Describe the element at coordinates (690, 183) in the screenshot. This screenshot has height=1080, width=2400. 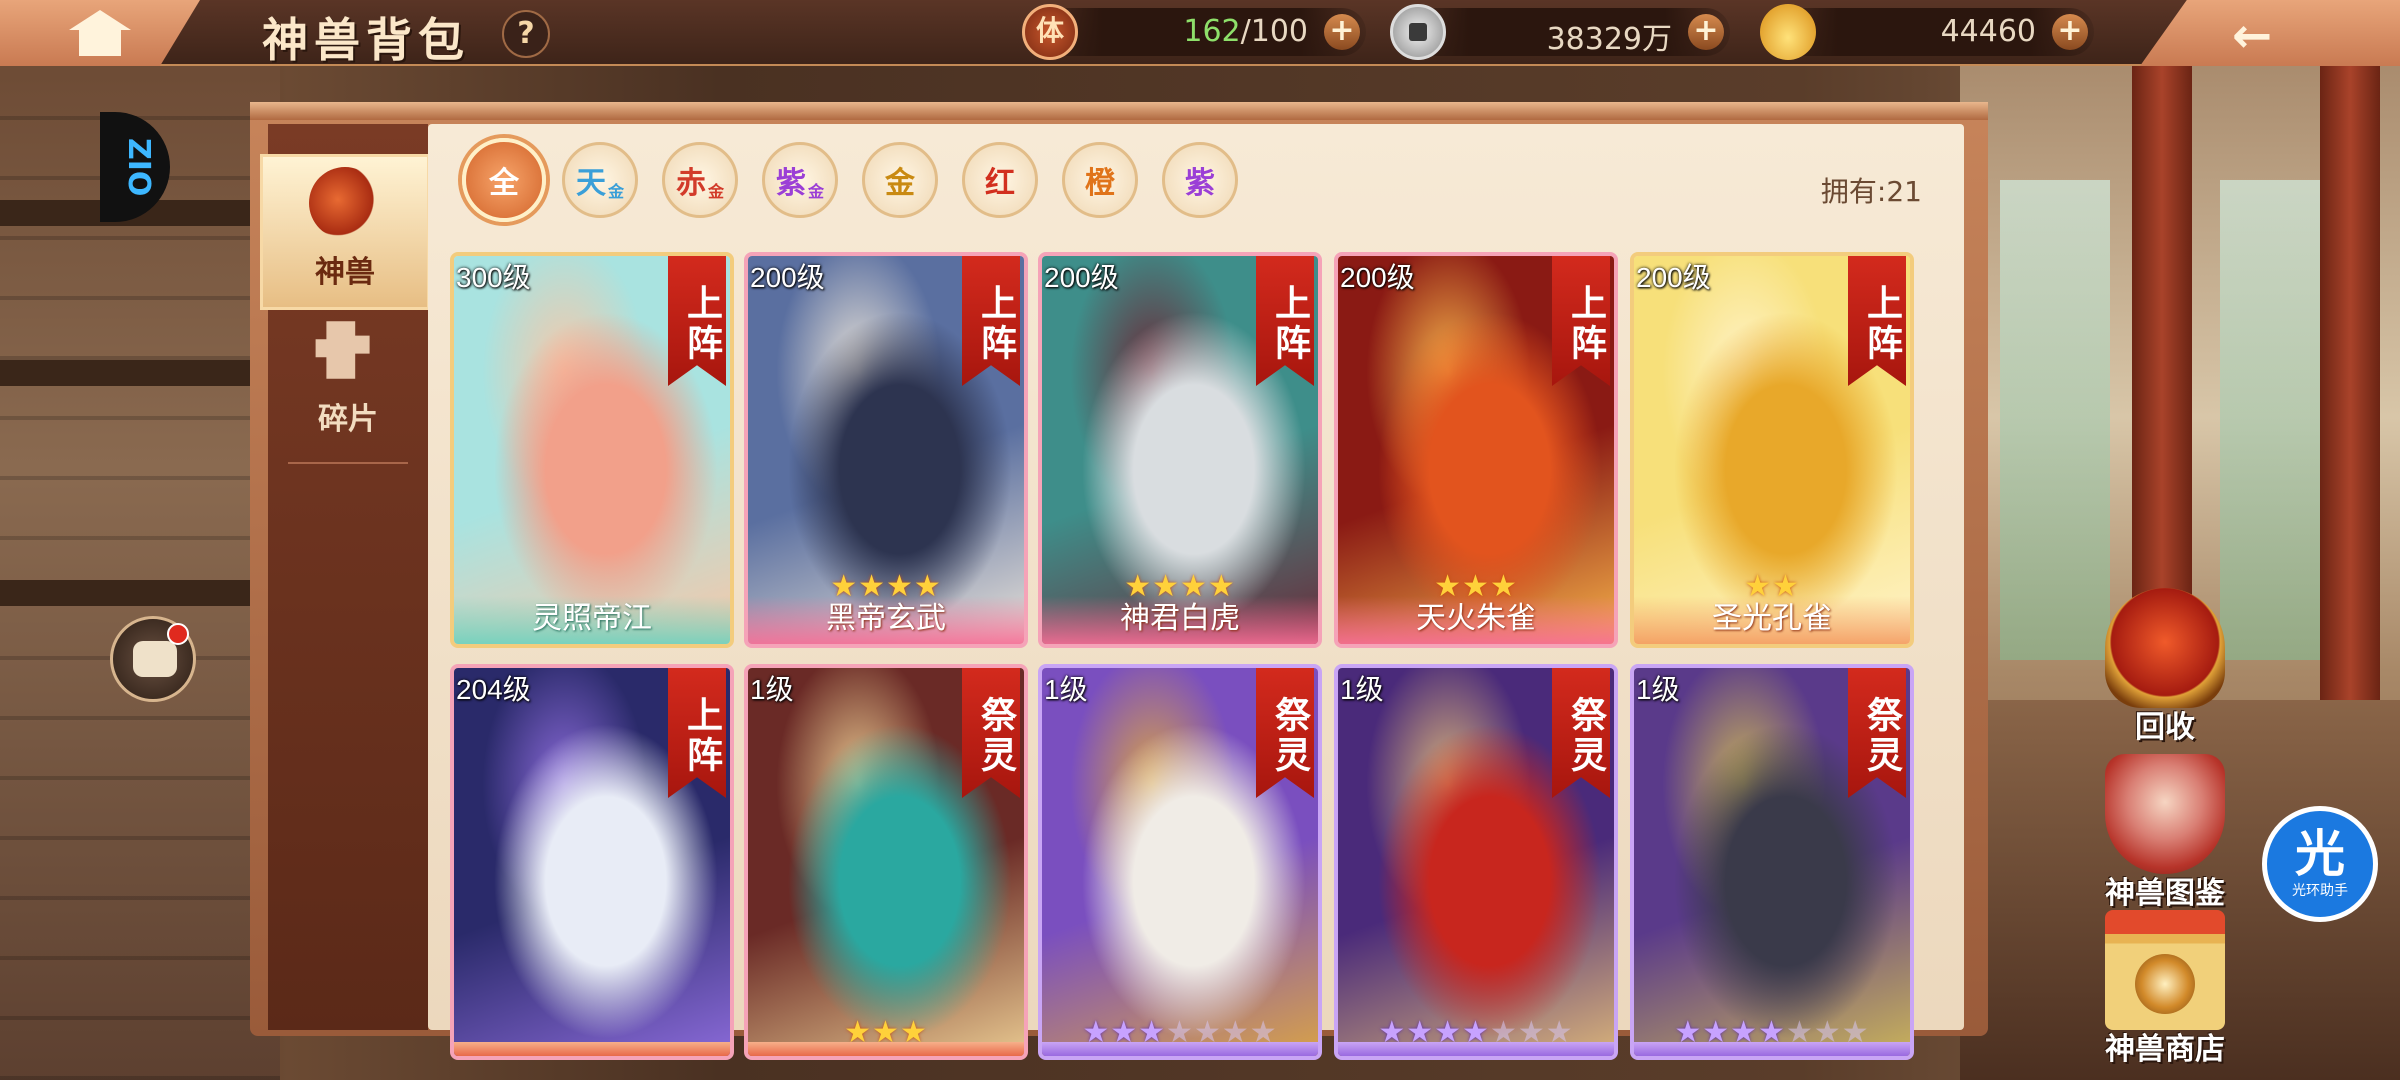
I see `filter-label: 赤` at that location.